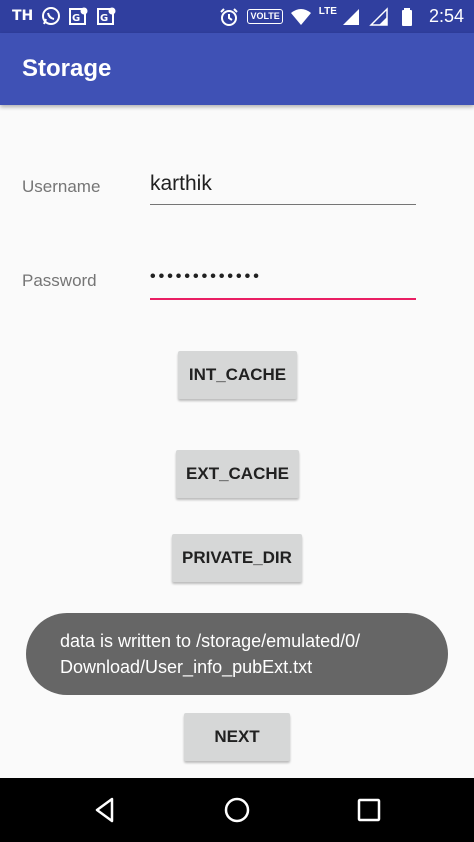 Image resolution: width=474 pixels, height=842 pixels. Describe the element at coordinates (61, 186) in the screenshot. I see `username-label: Username` at that location.